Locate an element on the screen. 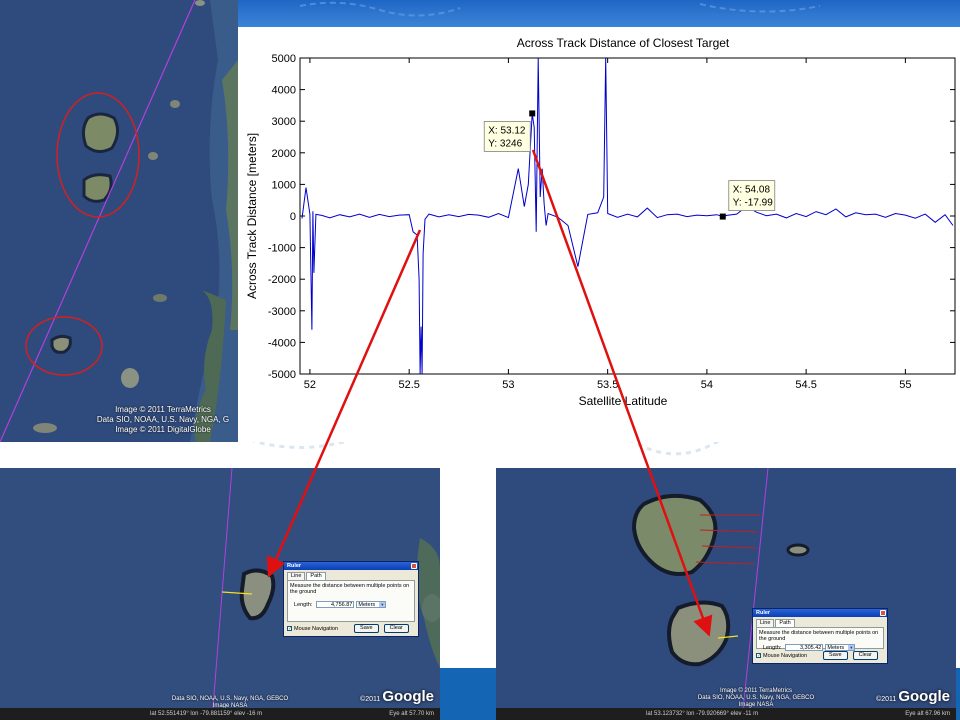 This screenshot has width=960, height=720. y-axis-label: Across Track Distance [meters] is located at coordinates (252, 216).